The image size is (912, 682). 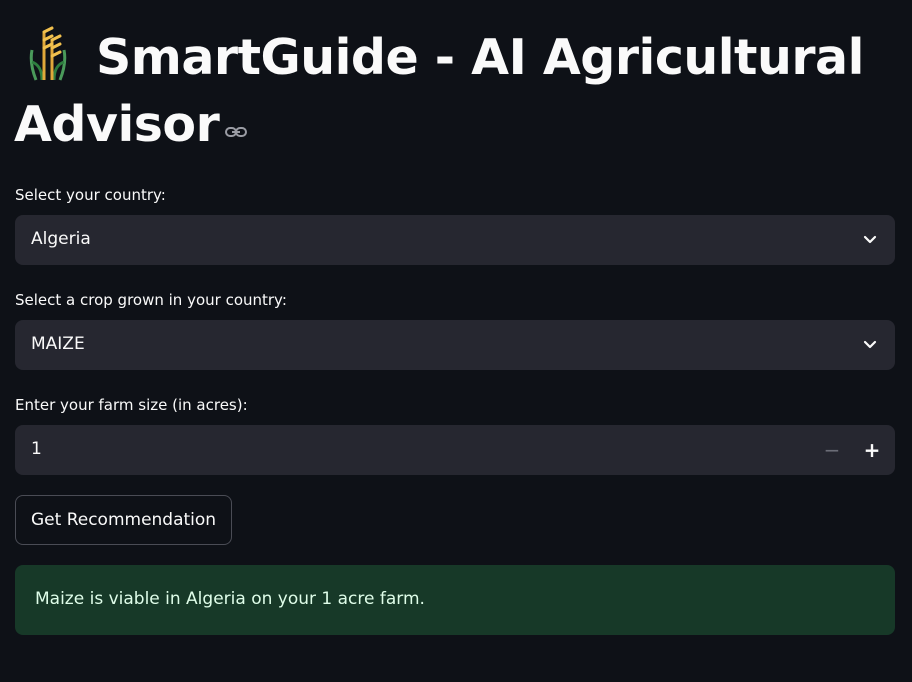 I want to click on link-icon, so click(x=236, y=132).